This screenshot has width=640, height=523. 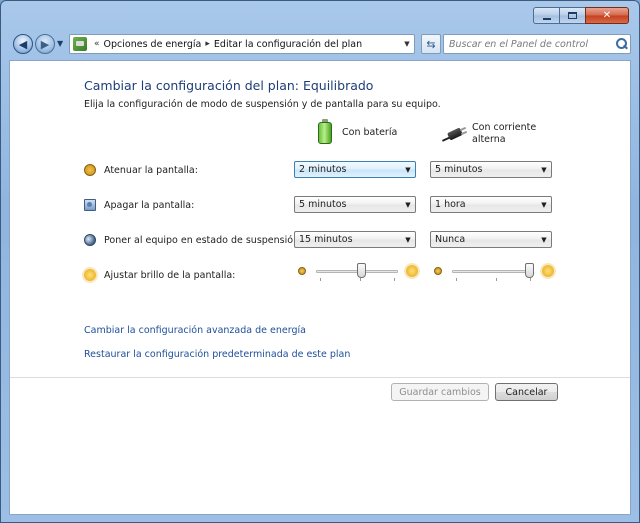 What do you see at coordinates (320, 377) in the screenshot?
I see `divider` at bounding box center [320, 377].